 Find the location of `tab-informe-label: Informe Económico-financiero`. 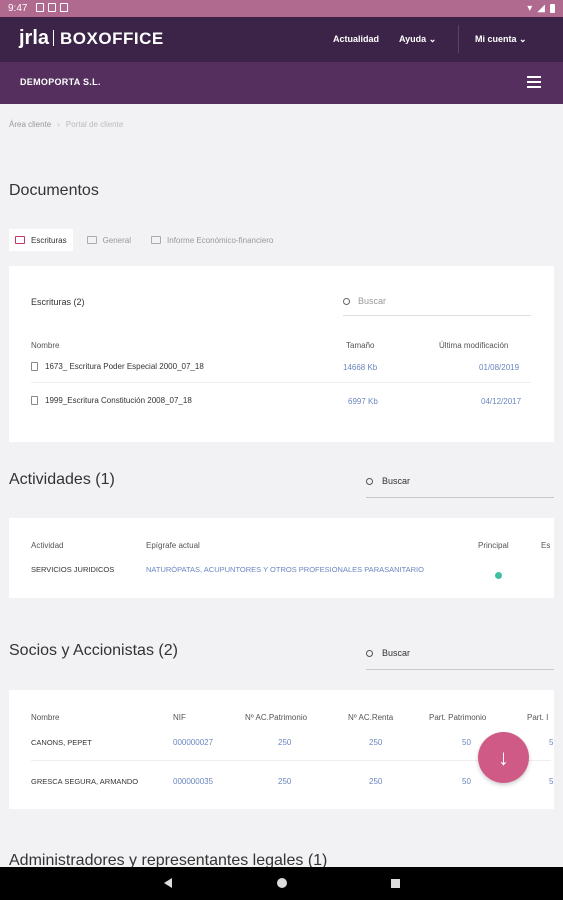

tab-informe-label: Informe Económico-financiero is located at coordinates (220, 240).